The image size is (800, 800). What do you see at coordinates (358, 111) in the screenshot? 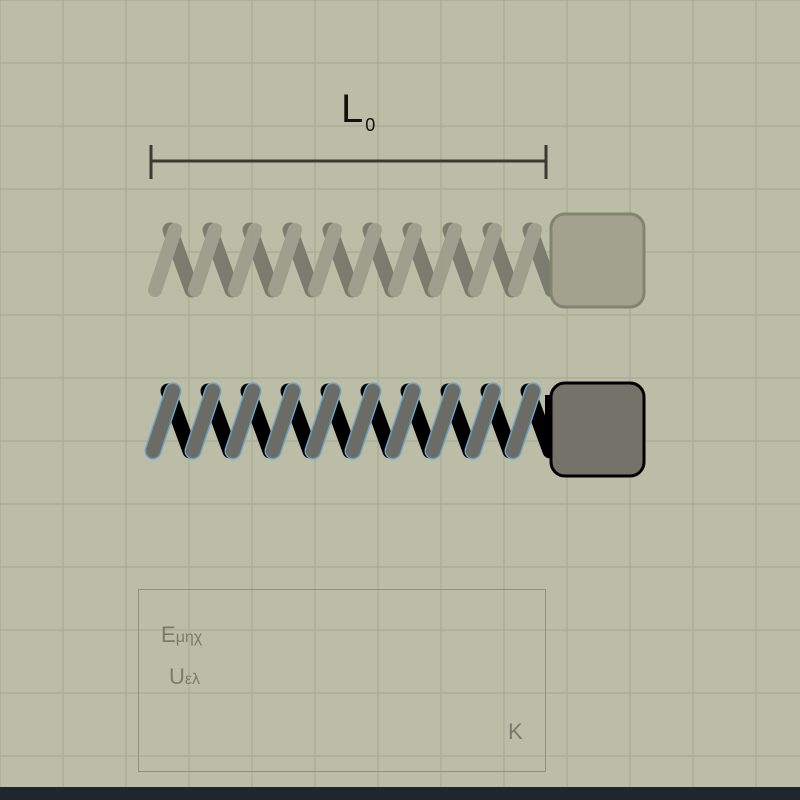
I see `measure-label: L0` at bounding box center [358, 111].